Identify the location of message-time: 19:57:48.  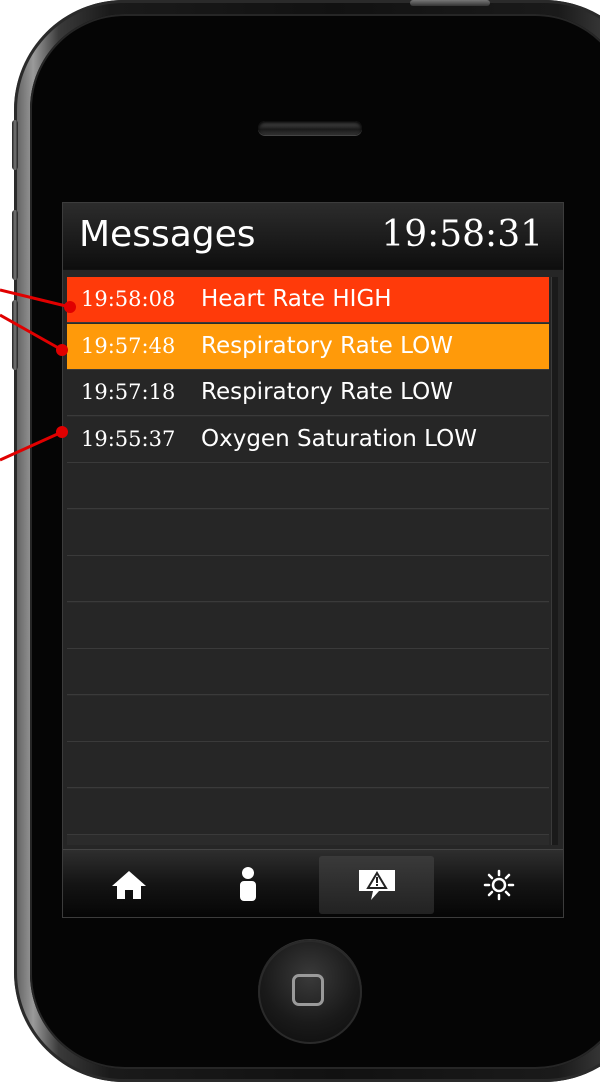
(128, 345).